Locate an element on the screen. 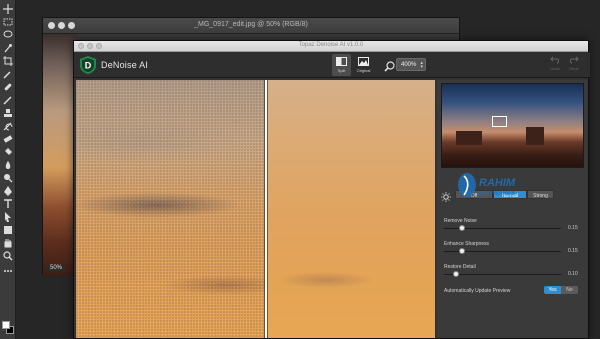  paint-bucket-tool-icon is located at coordinates (8, 152).